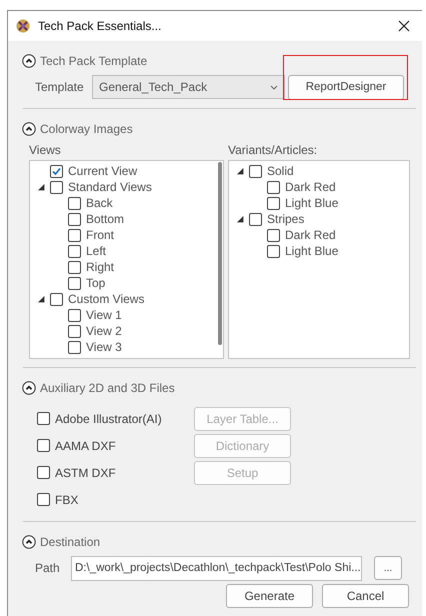  Describe the element at coordinates (100, 235) in the screenshot. I see `tree-item-label: Front` at that location.